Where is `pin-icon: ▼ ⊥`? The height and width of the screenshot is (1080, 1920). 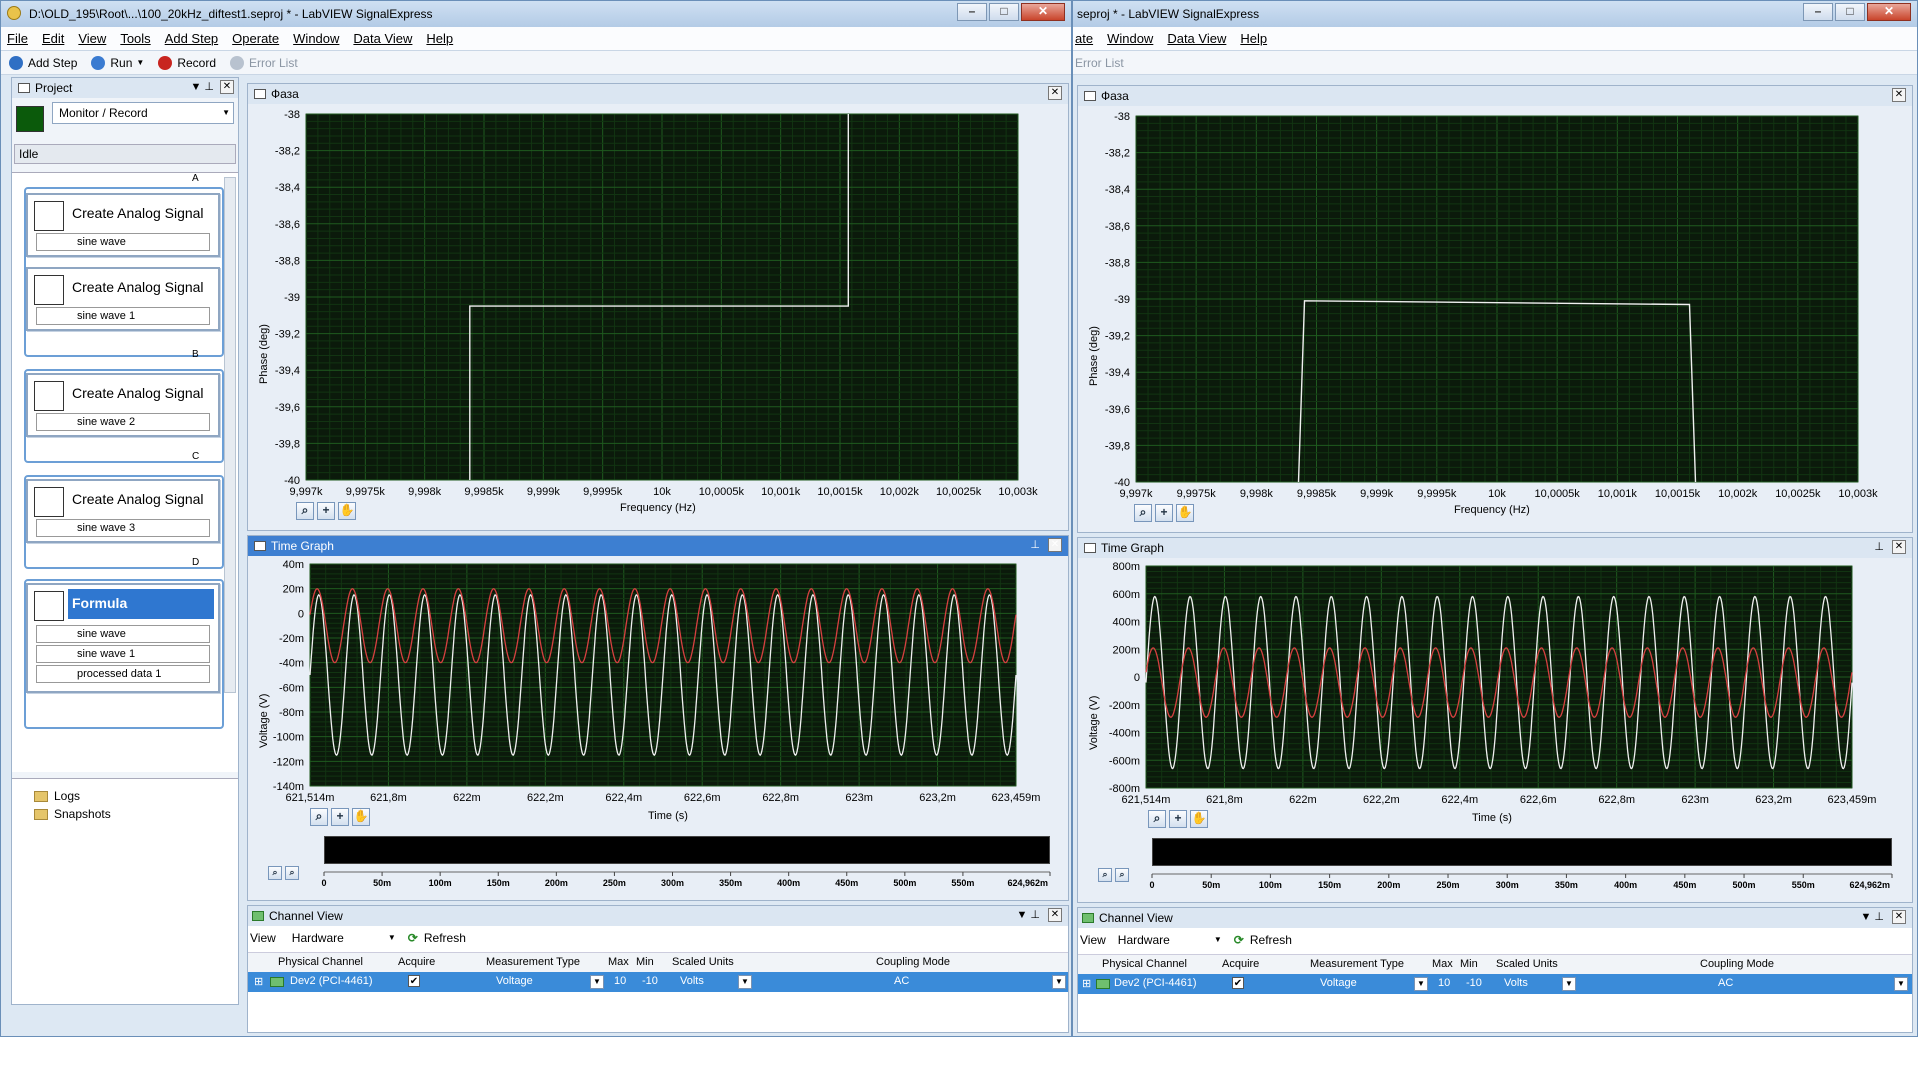
pin-icon: ▼ ⊥ is located at coordinates (1872, 916).